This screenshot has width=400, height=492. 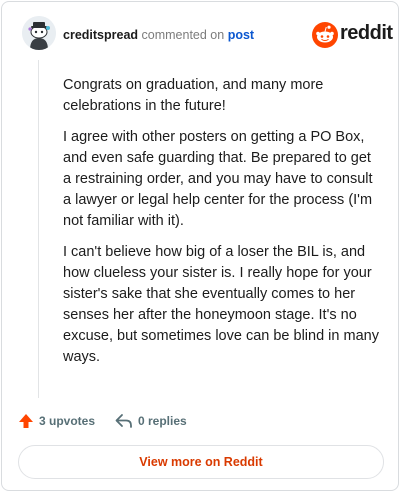 What do you see at coordinates (100, 35) in the screenshot?
I see `username-link: creditspread` at bounding box center [100, 35].